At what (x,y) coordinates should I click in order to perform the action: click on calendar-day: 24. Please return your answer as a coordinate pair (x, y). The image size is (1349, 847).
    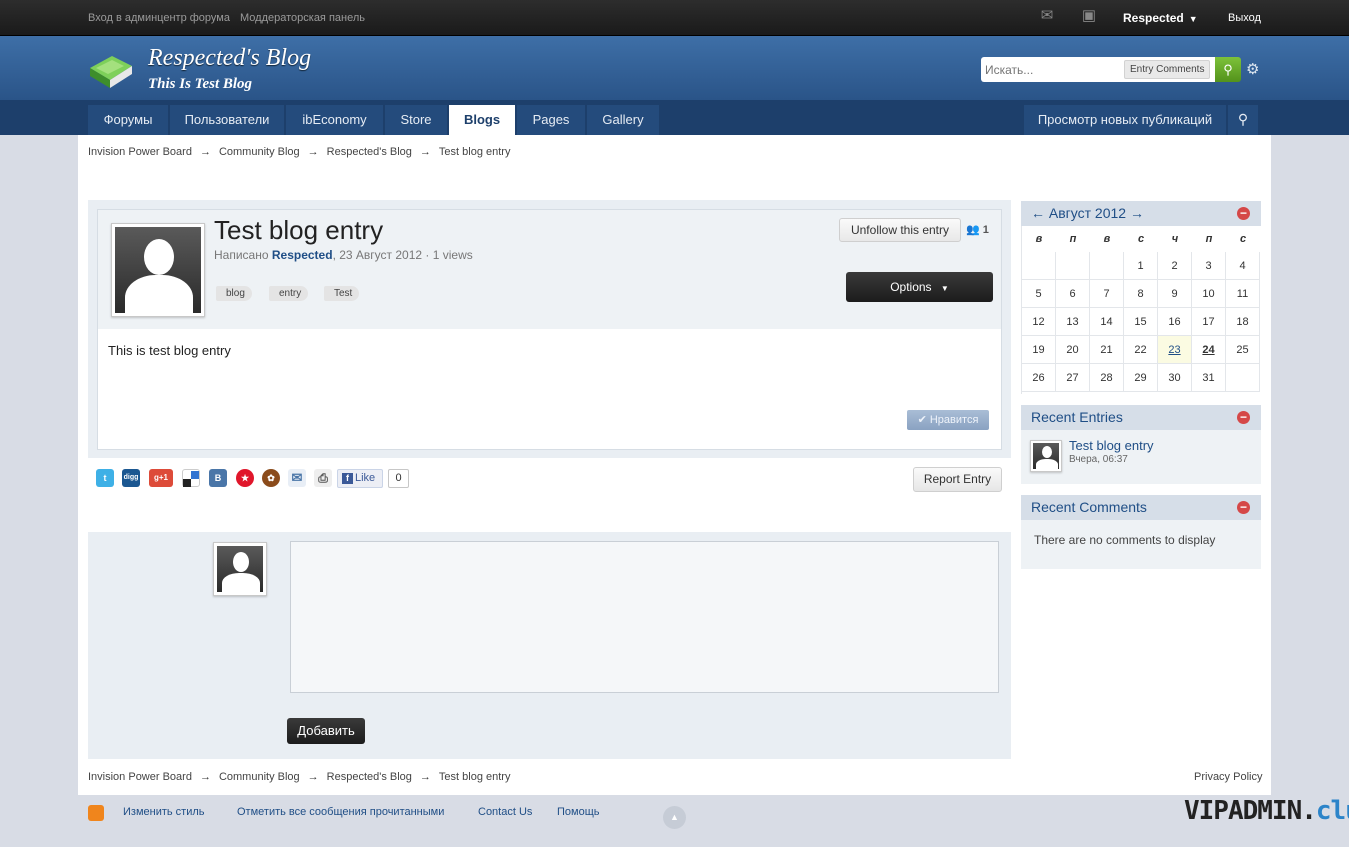
    Looking at the image, I should click on (1209, 350).